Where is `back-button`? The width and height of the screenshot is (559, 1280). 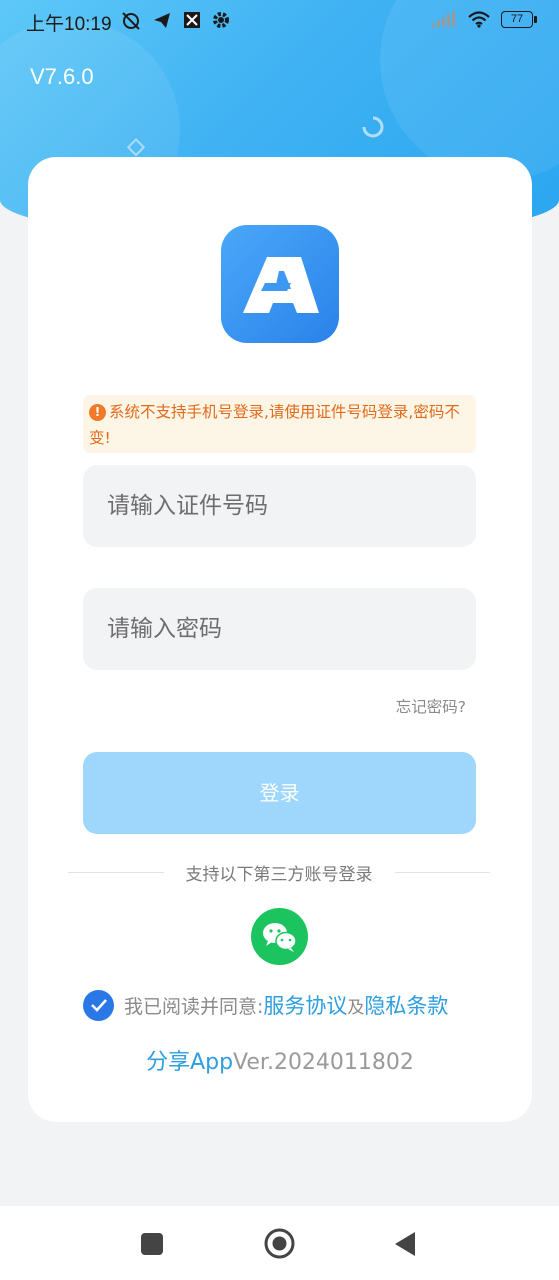 back-button is located at coordinates (405, 1244).